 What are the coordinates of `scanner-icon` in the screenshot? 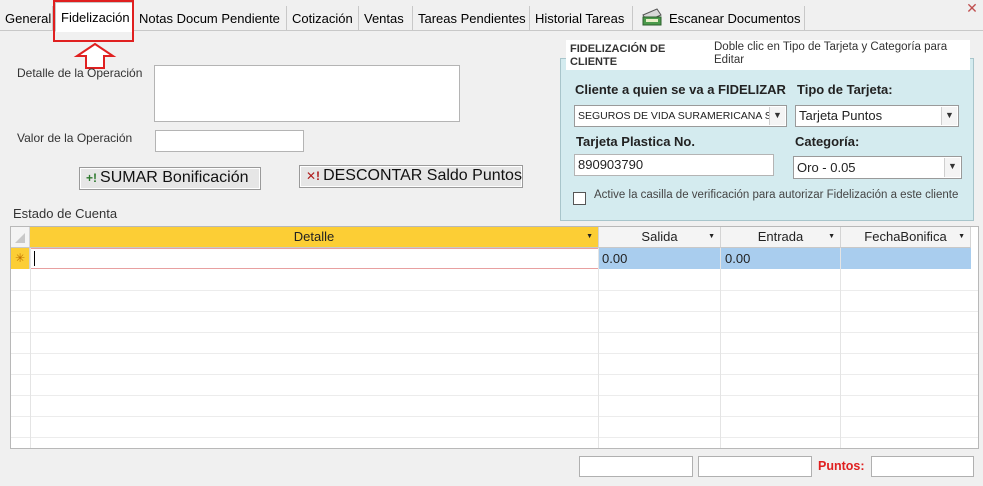 It's located at (652, 17).